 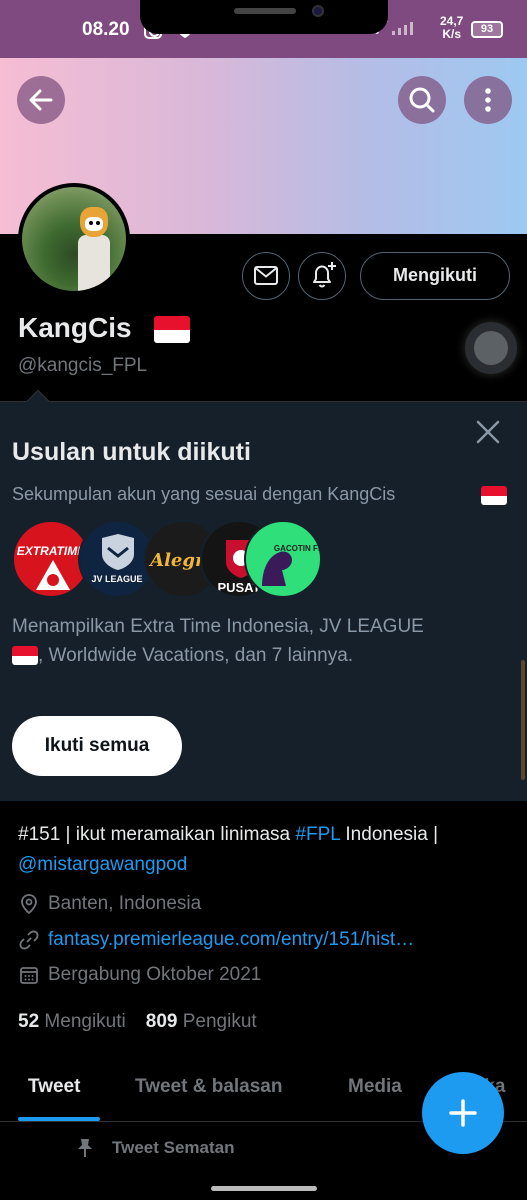 I want to click on suggested-avatar-label: EXTRATIME, so click(x=51, y=551).